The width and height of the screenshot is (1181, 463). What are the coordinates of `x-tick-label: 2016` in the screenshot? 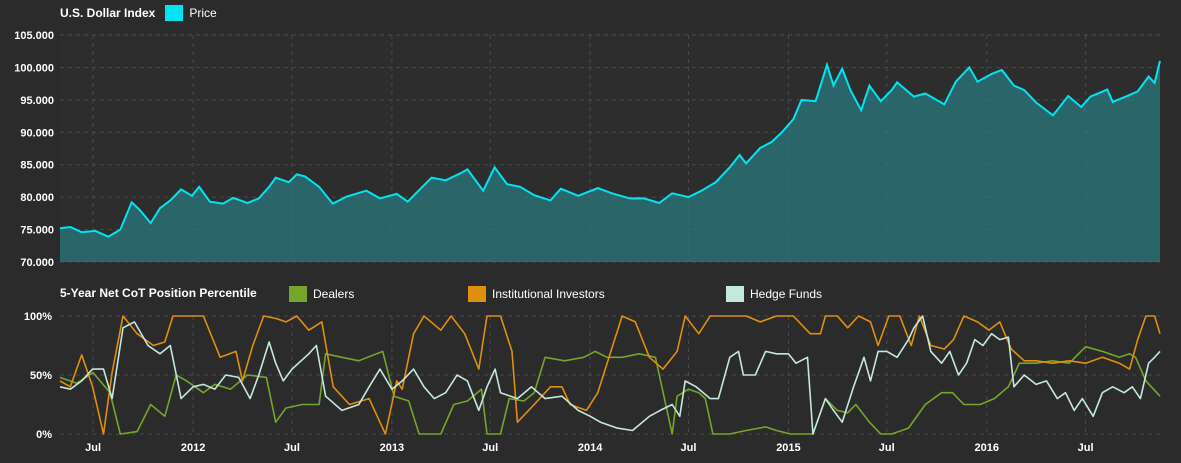 It's located at (986, 448).